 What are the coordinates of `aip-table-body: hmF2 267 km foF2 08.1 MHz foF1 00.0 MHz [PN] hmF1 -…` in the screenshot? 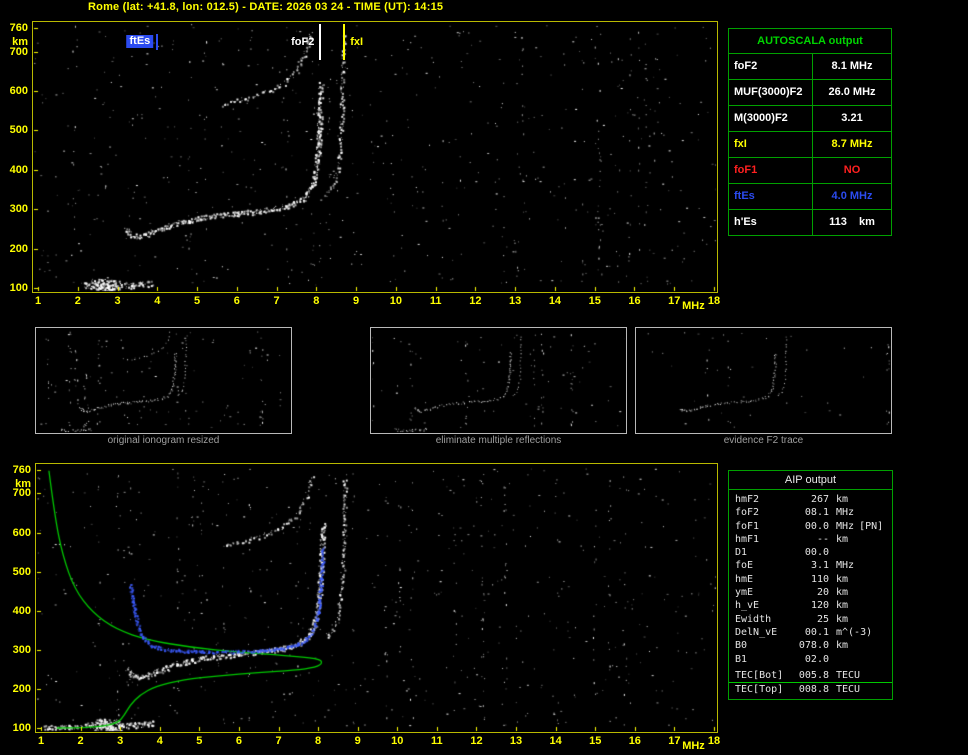 It's located at (810, 578).